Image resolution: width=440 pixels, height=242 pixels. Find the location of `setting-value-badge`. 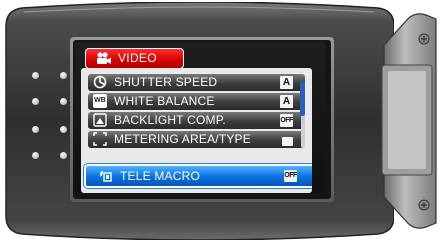

setting-value-badge is located at coordinates (287, 141).